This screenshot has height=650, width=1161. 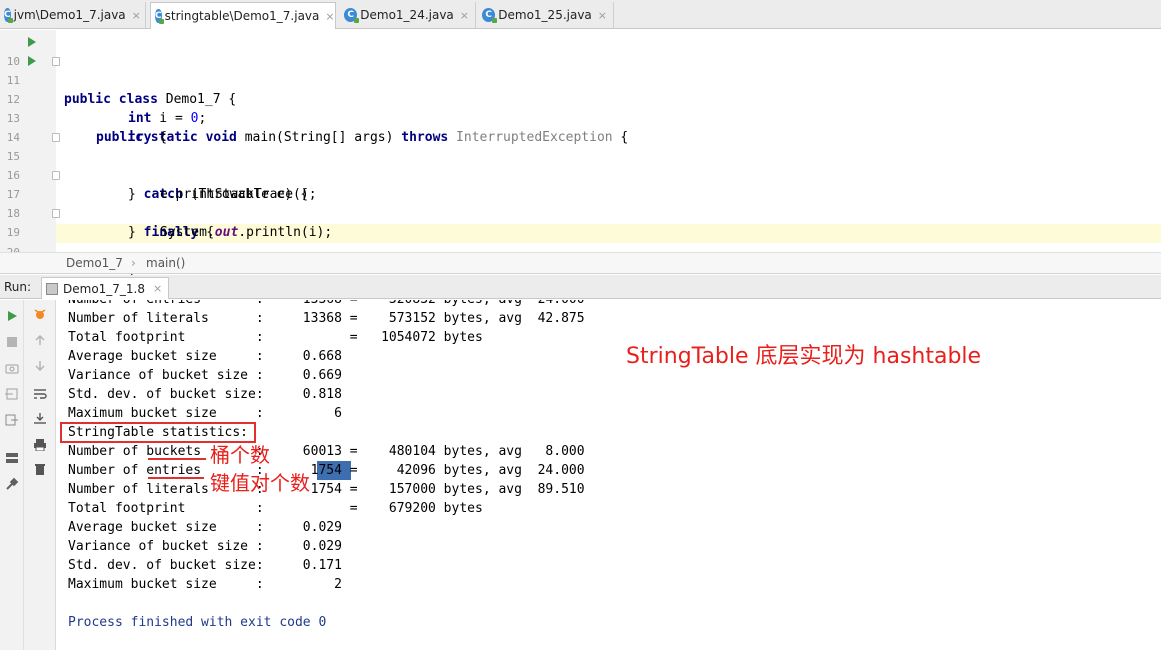 I want to click on pin-icon, so click(x=12, y=484).